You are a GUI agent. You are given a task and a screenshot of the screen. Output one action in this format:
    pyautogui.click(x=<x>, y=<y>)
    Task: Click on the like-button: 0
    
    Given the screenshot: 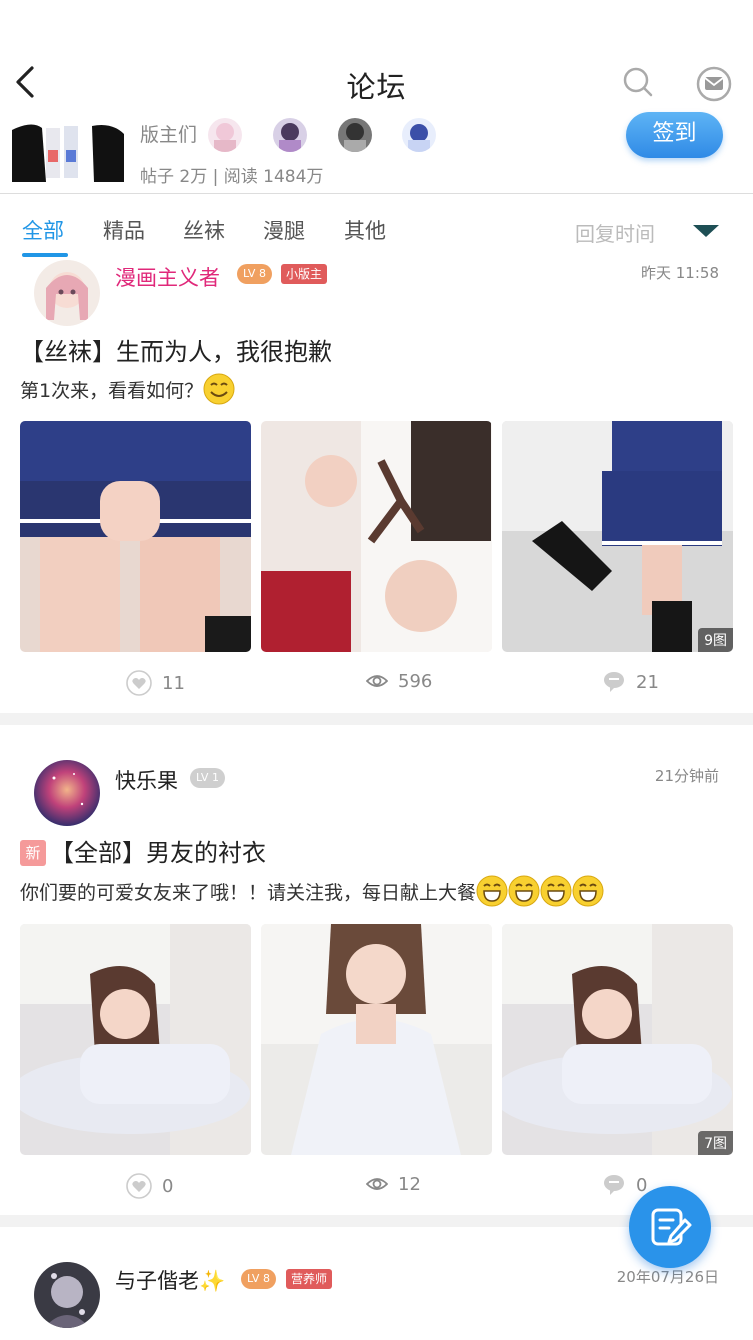 What is the action you would take?
    pyautogui.click(x=149, y=1186)
    